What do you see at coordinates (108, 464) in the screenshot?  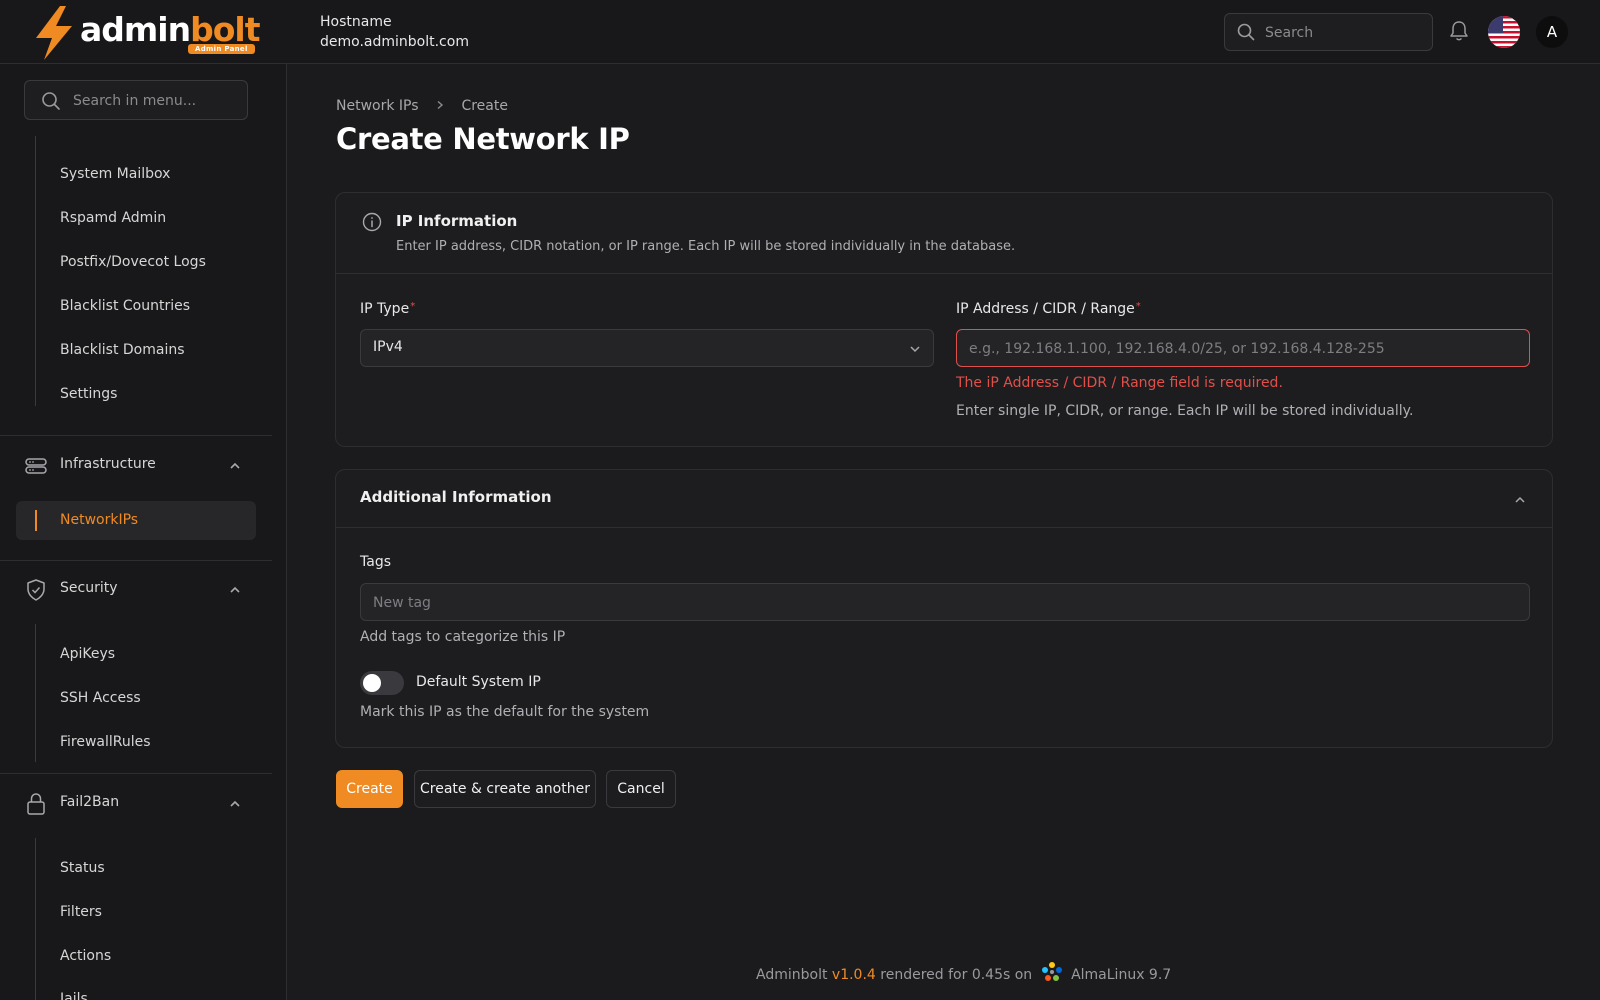 I see `sidebar-group-label: Infrastructure` at bounding box center [108, 464].